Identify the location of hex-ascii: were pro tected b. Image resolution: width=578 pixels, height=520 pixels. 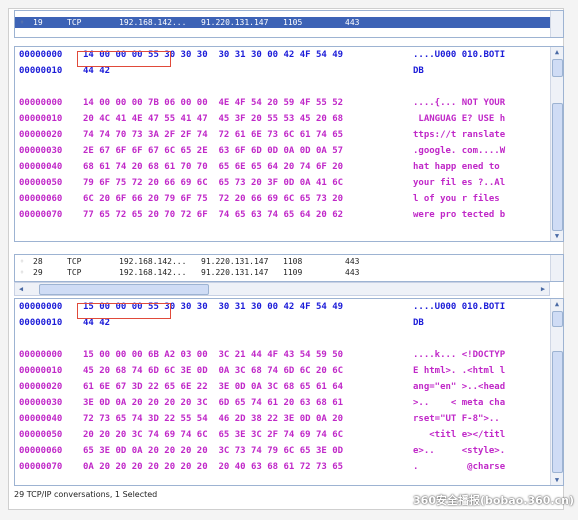
(459, 215).